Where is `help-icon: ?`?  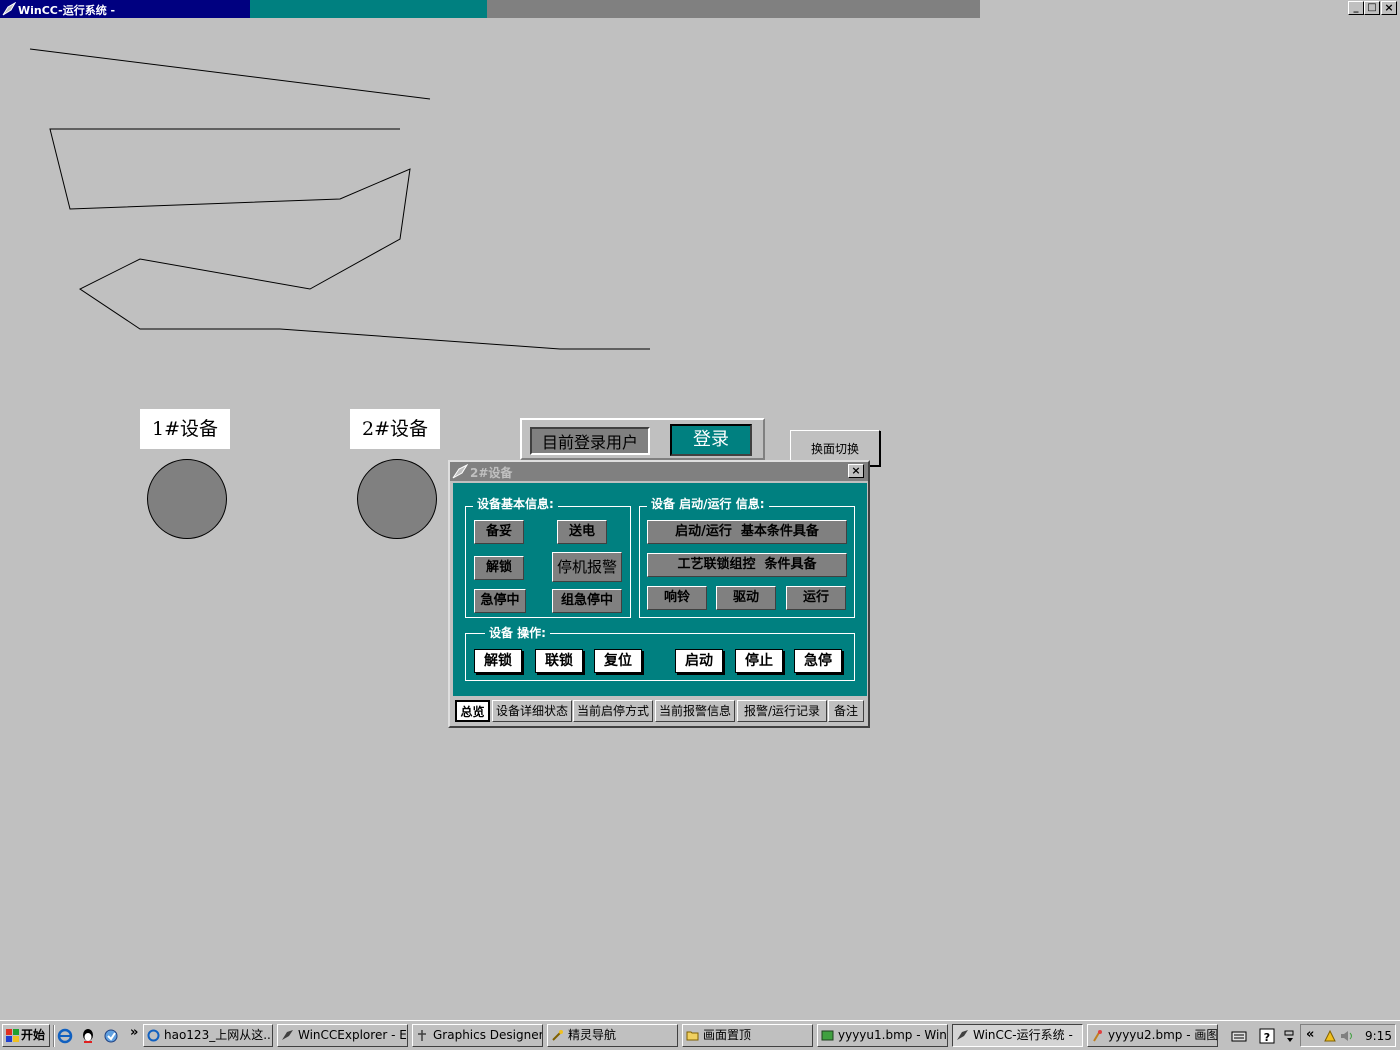 help-icon: ? is located at coordinates (1267, 1036).